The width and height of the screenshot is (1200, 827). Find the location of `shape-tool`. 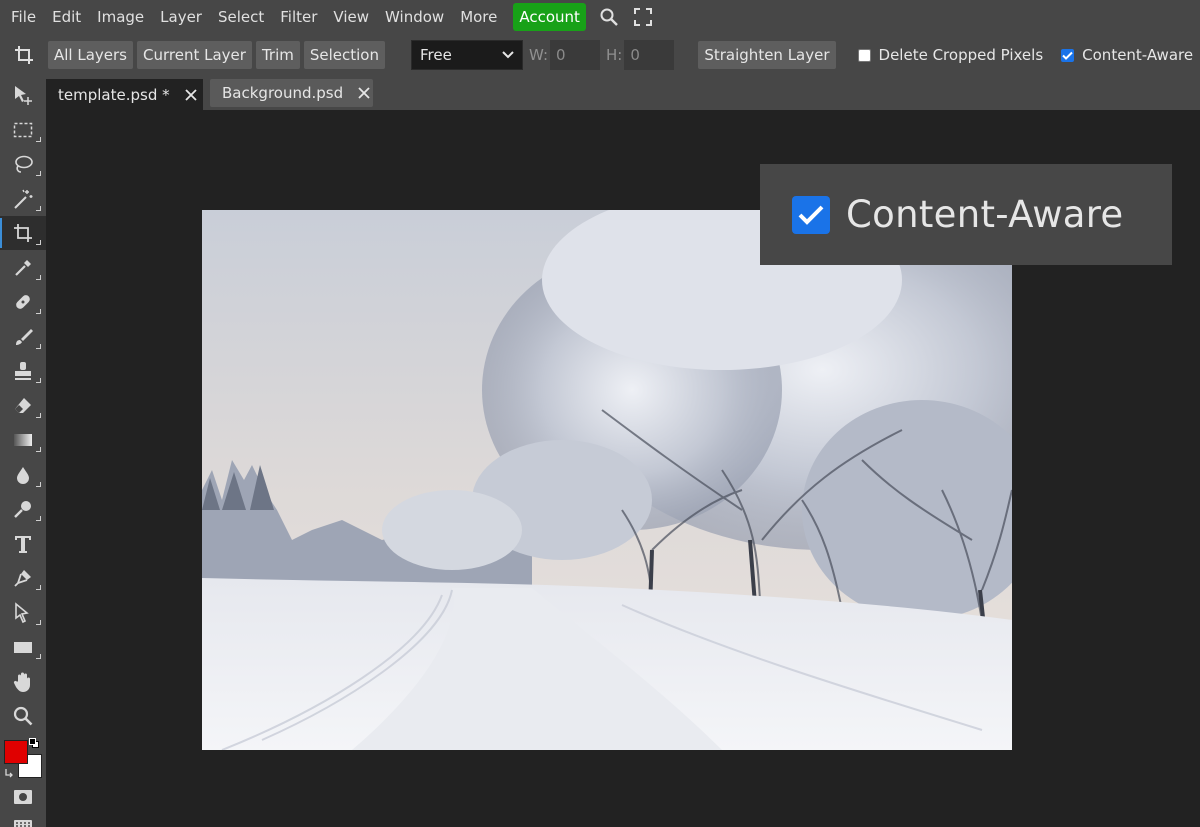

shape-tool is located at coordinates (23, 647).